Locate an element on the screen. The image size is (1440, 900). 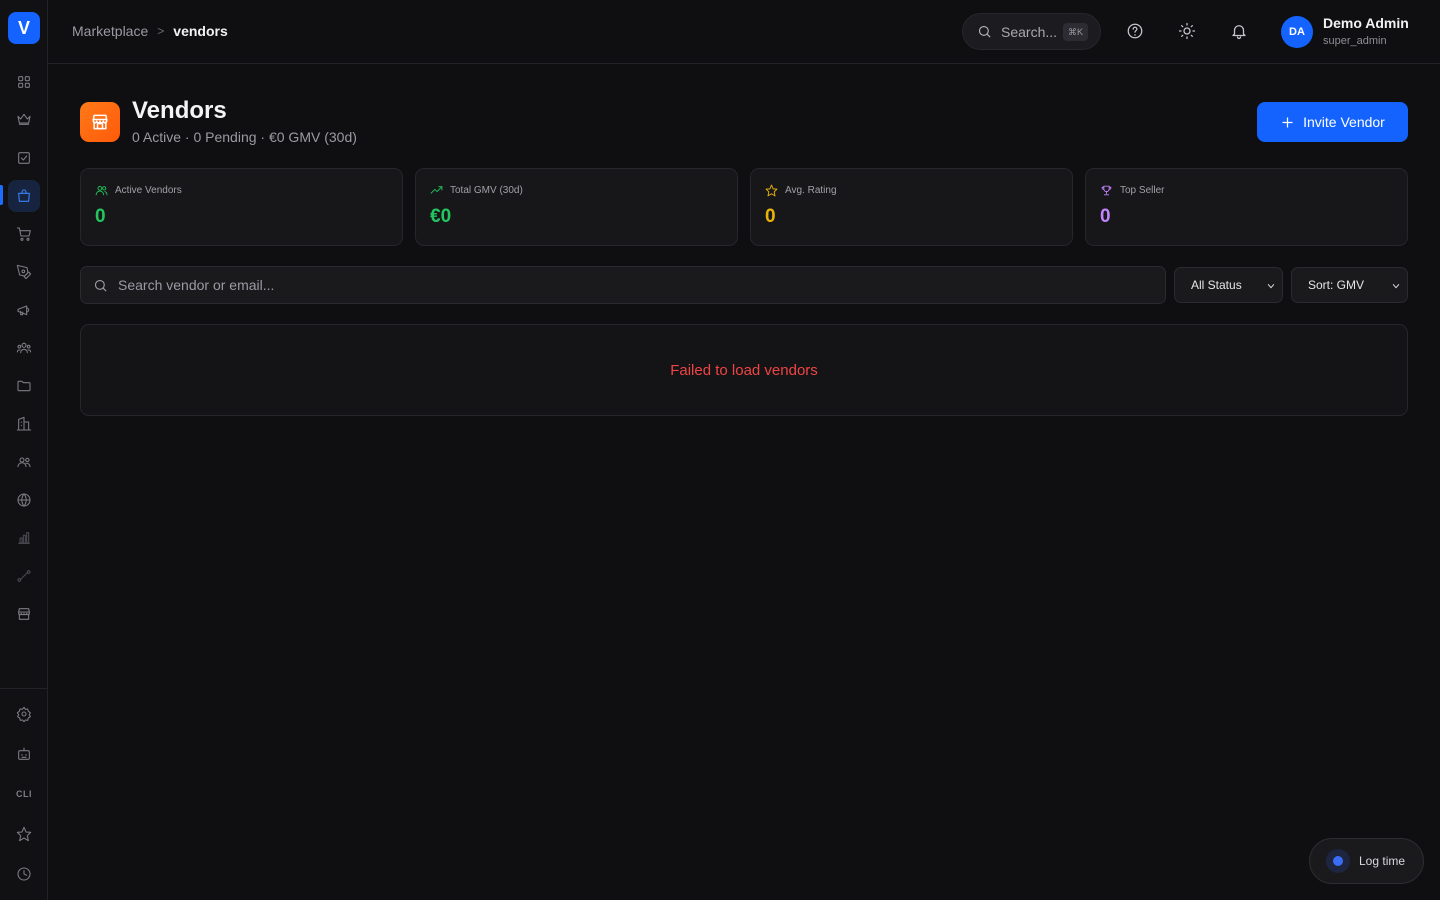
sort-value: Sort: GMV is located at coordinates (1336, 285).